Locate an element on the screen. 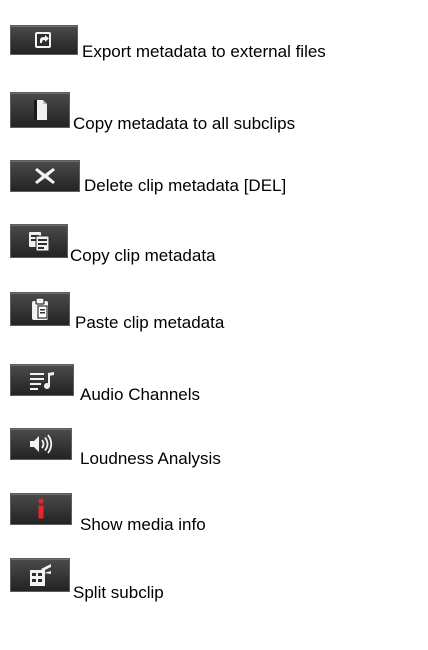  audio-channels-icon is located at coordinates (42, 380).